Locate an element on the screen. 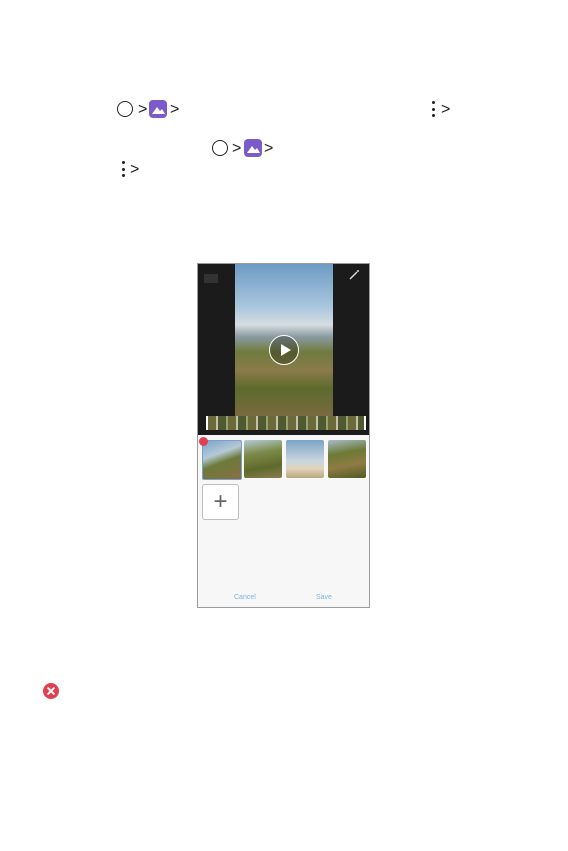 This screenshot has height=851, width=568. play-button is located at coordinates (284, 350).